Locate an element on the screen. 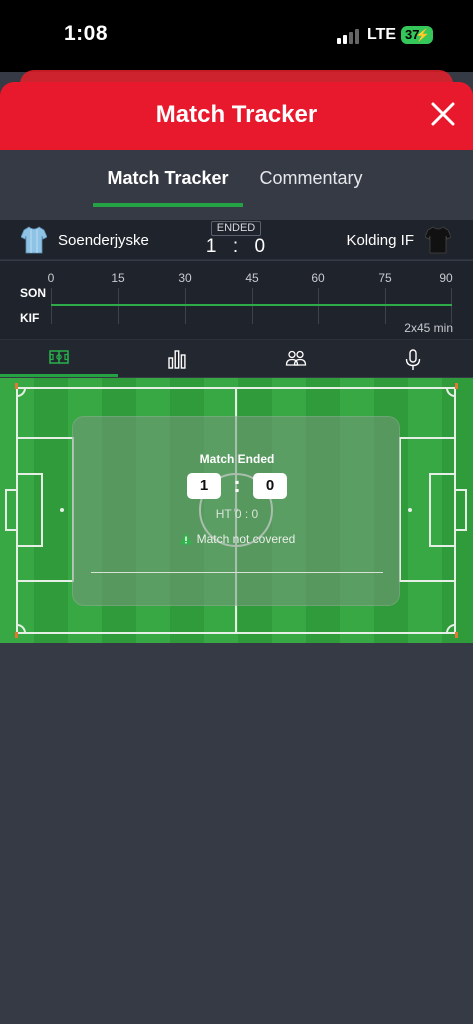  home-team-abbr: SON is located at coordinates (33, 293).